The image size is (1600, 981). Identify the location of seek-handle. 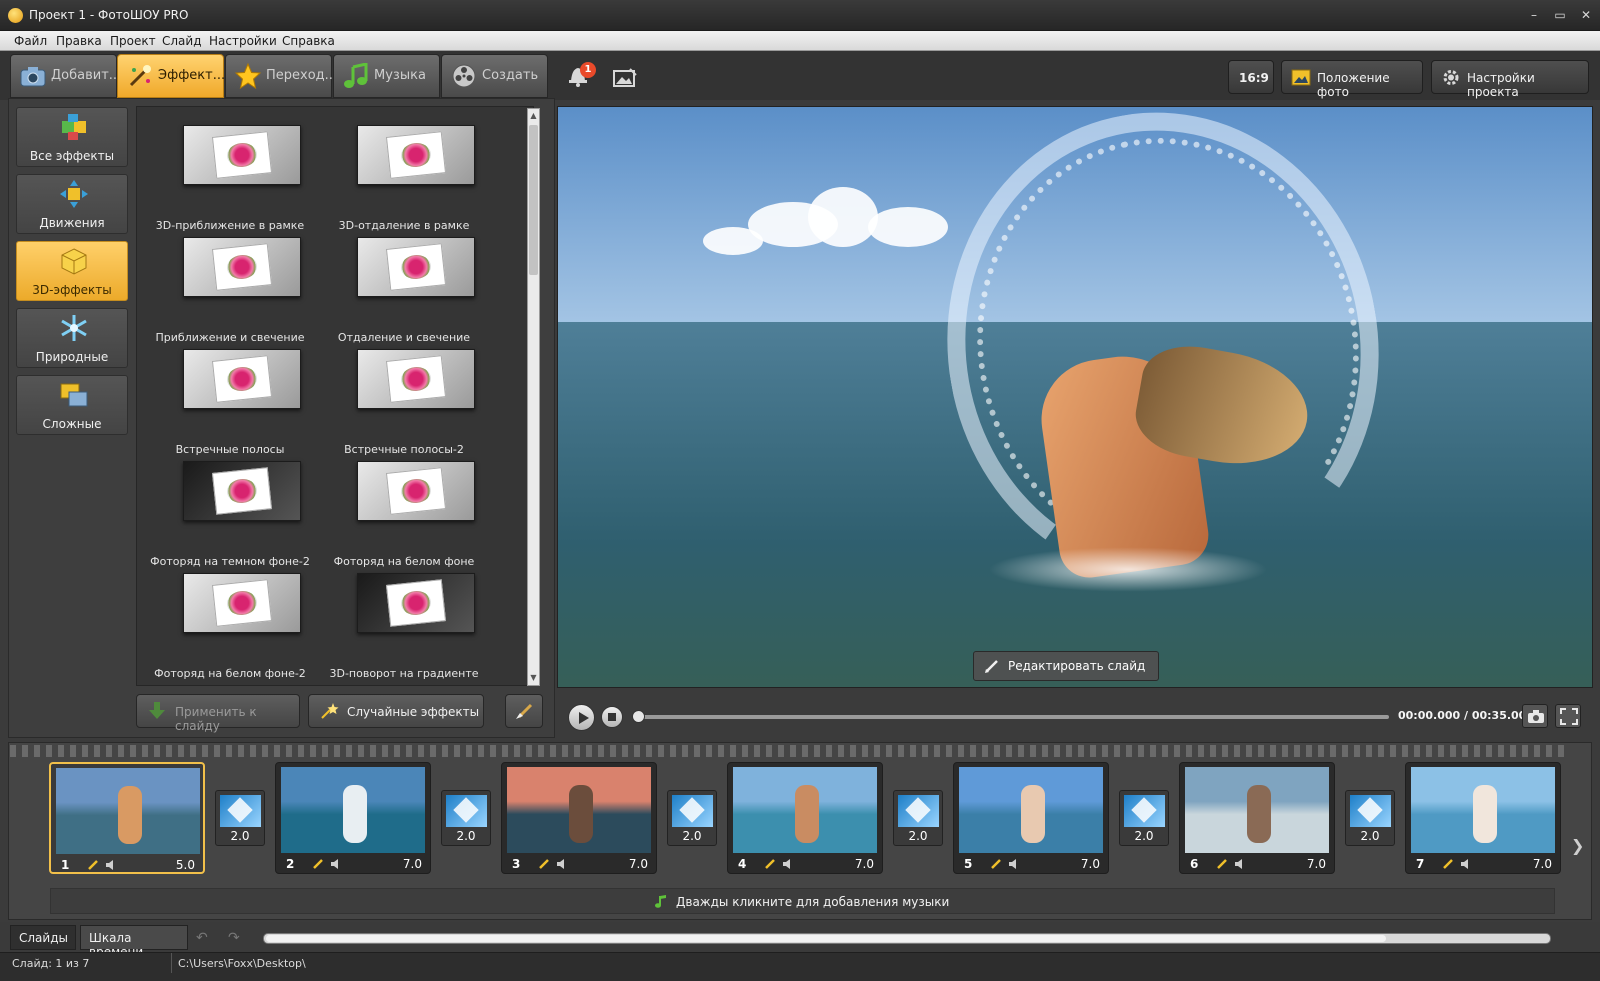
(638, 716).